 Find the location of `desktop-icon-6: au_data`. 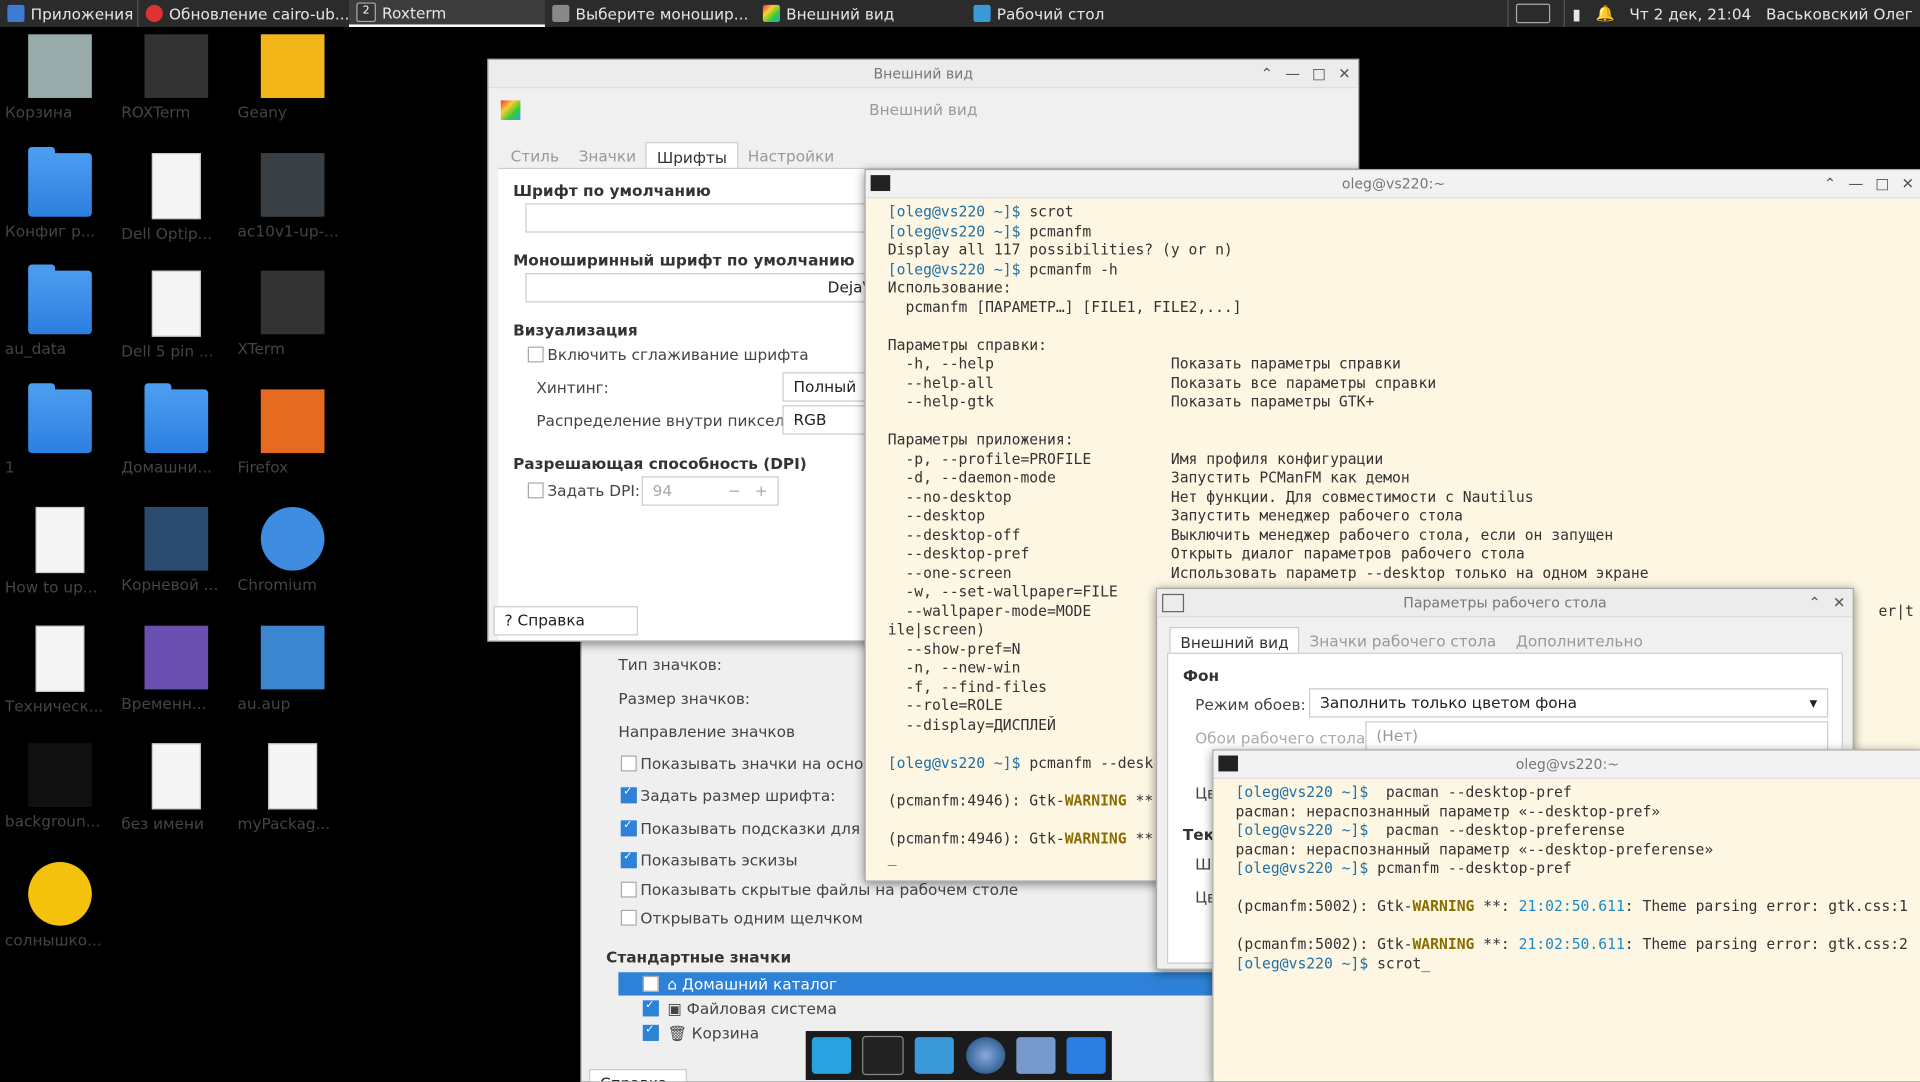

desktop-icon-6: au_data is located at coordinates (59, 311).